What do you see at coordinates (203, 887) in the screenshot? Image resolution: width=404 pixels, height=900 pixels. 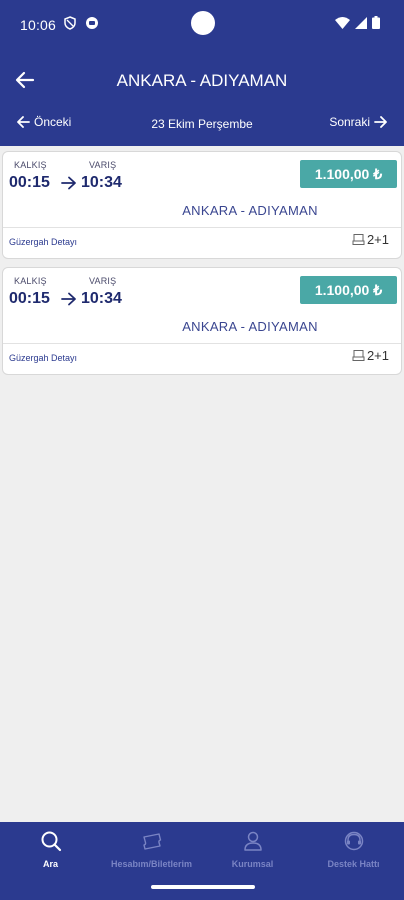 I see `home-indicator` at bounding box center [203, 887].